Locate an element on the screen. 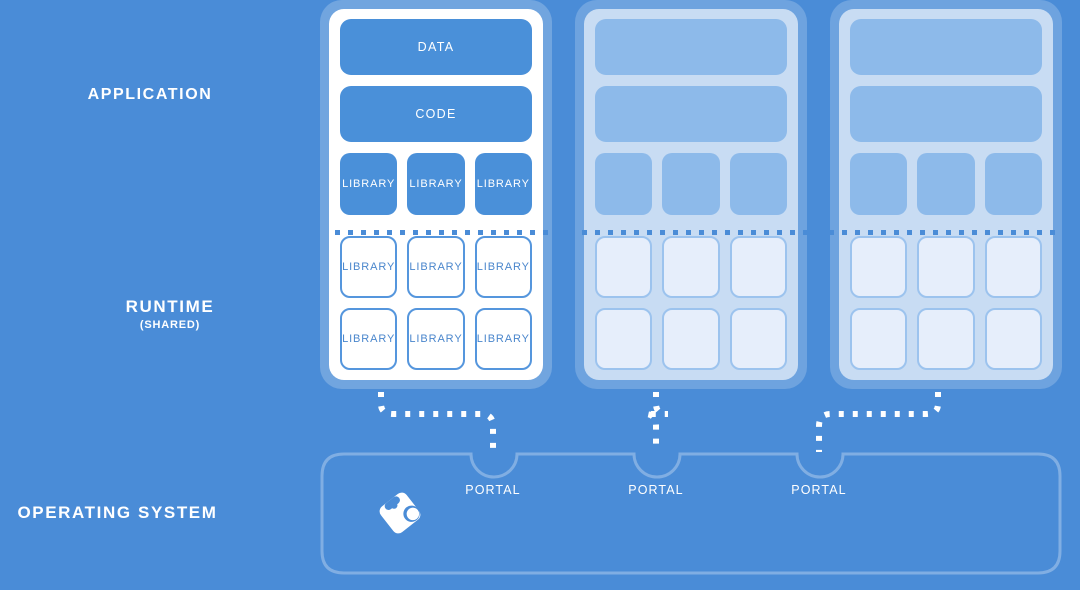  portal-label-3: PORTAL is located at coordinates (819, 490).